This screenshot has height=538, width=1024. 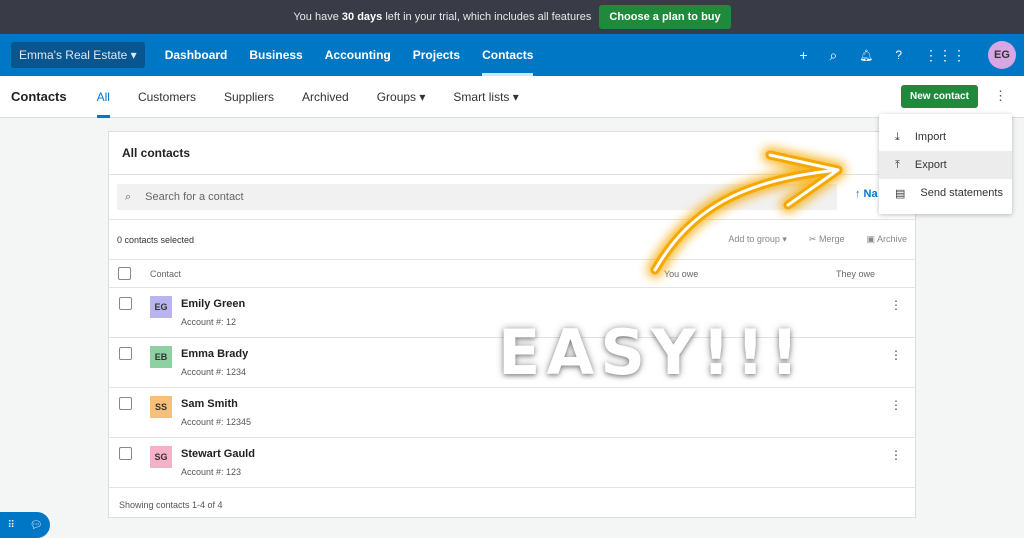 What do you see at coordinates (211, 472) in the screenshot?
I see `account-number: Account #: 123` at bounding box center [211, 472].